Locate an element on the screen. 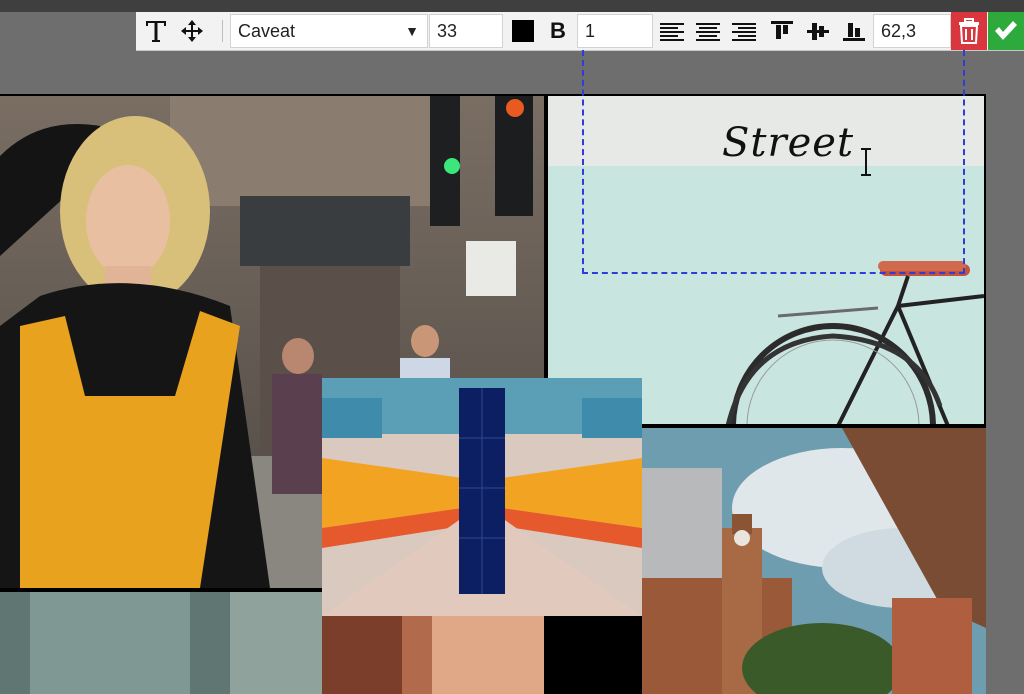 The height and width of the screenshot is (694, 1024). position-input: 62,3 is located at coordinates (912, 31).